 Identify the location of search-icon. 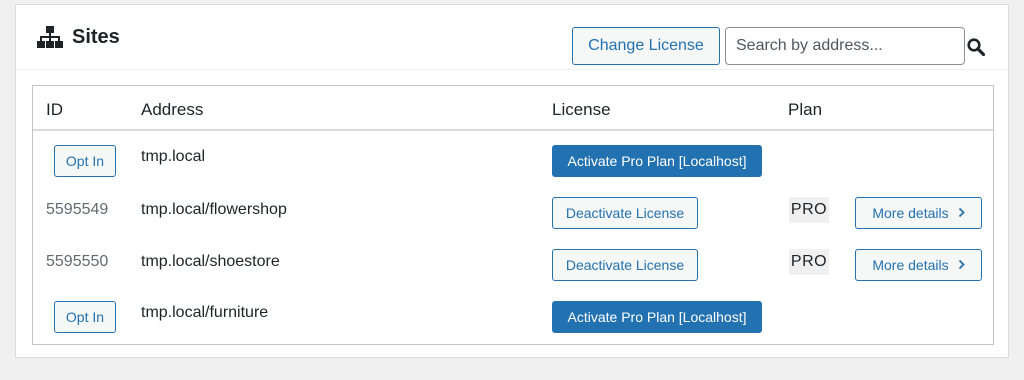
(976, 49).